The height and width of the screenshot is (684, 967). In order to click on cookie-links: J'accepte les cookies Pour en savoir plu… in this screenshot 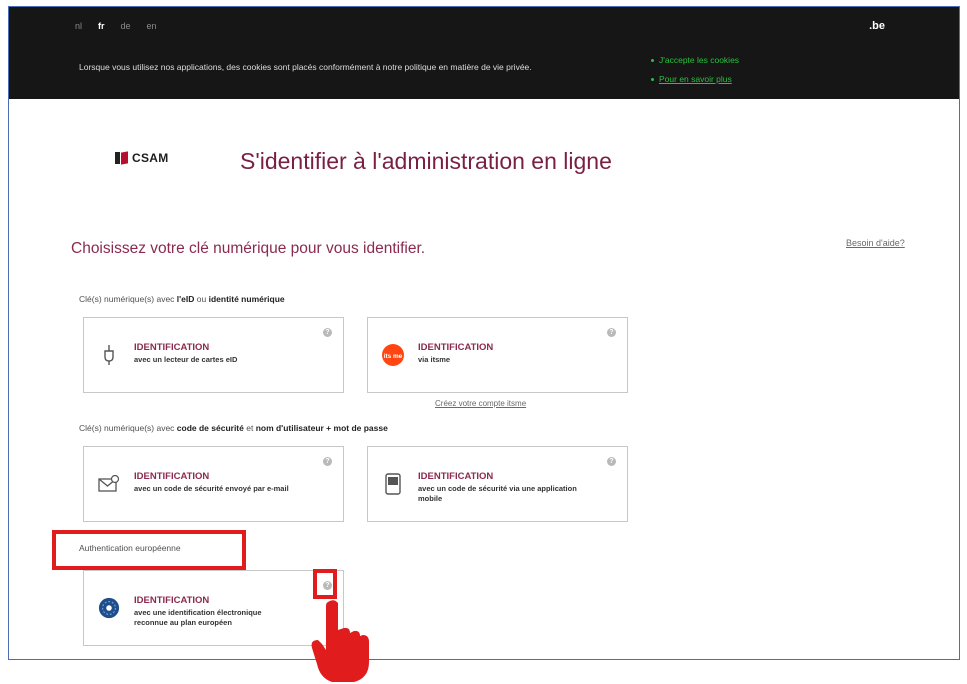, I will do `click(695, 70)`.